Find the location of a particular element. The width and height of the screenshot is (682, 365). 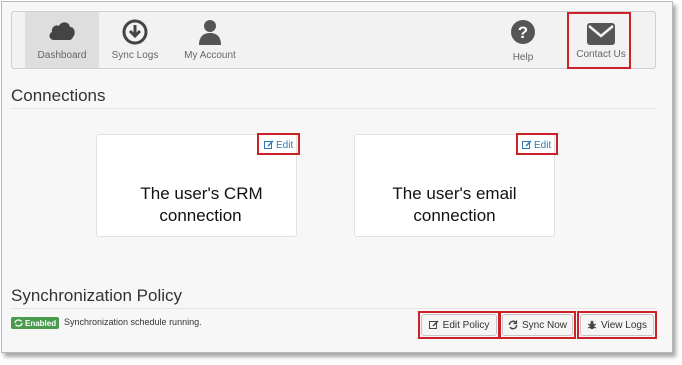

nav-help: ? Help is located at coordinates (523, 40).